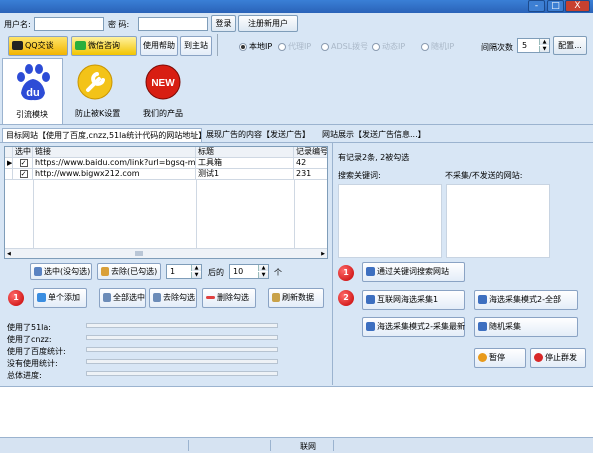 The width and height of the screenshot is (593, 453). What do you see at coordinates (577, 6) in the screenshot?
I see `close-button: X` at bounding box center [577, 6].